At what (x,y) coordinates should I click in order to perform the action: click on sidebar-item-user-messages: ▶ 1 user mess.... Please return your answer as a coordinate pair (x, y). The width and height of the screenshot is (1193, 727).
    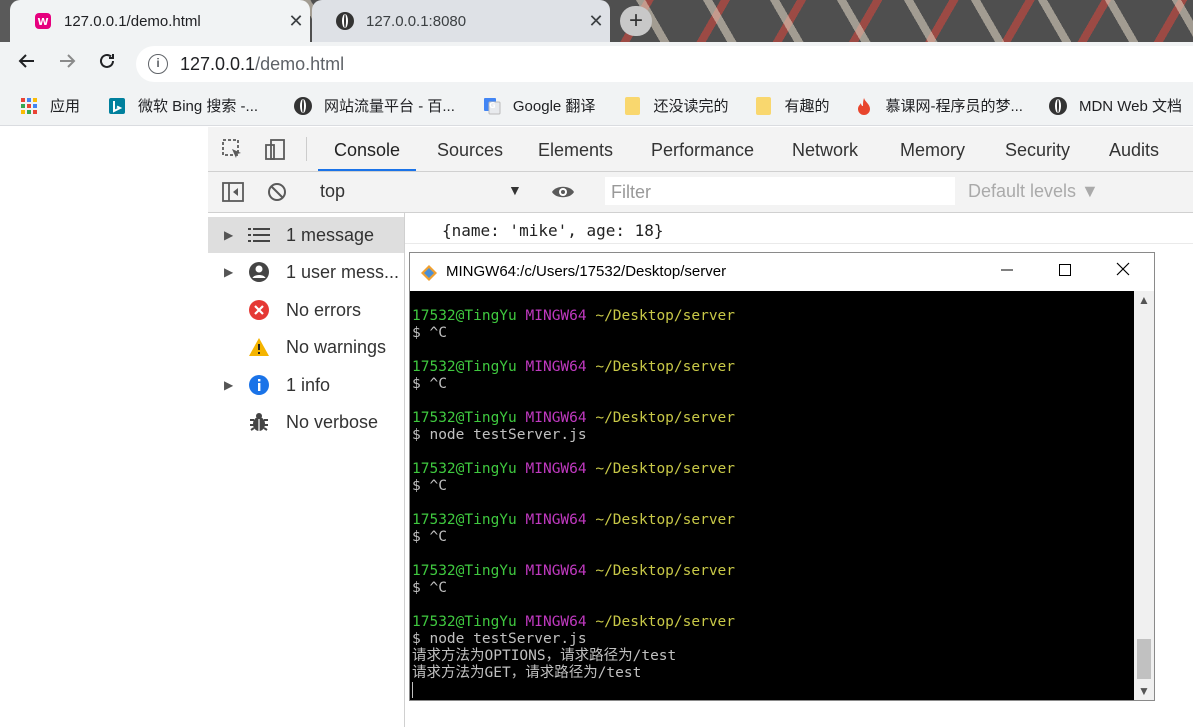
    Looking at the image, I should click on (306, 272).